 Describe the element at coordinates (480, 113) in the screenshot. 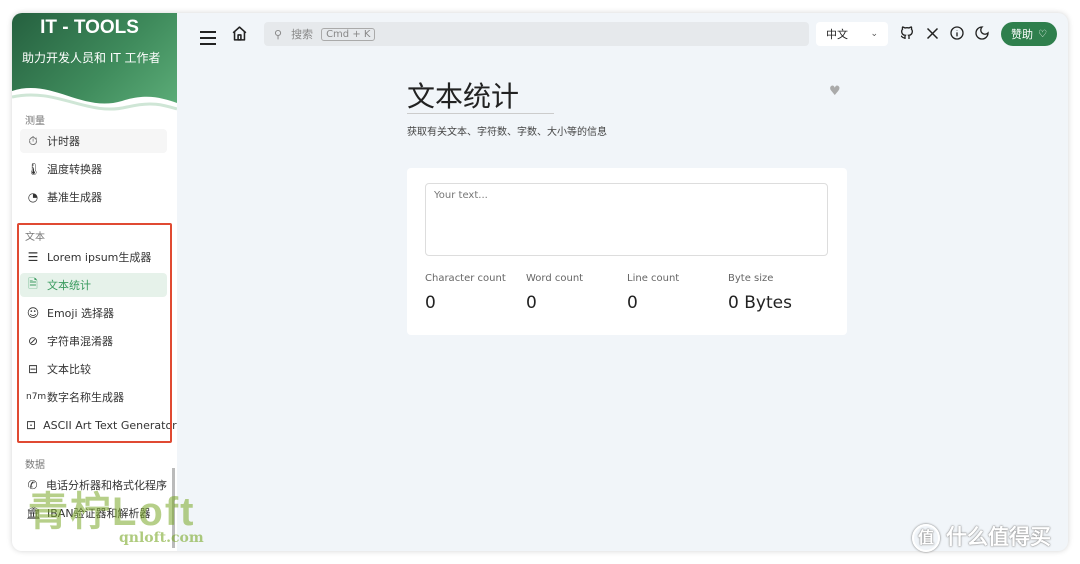

I see `title-underline` at that location.